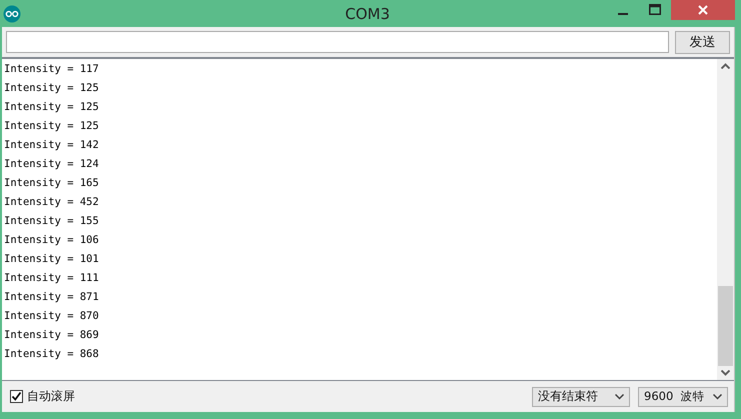 The width and height of the screenshot is (741, 419). What do you see at coordinates (52, 297) in the screenshot?
I see `output-line: Intensity = 871` at bounding box center [52, 297].